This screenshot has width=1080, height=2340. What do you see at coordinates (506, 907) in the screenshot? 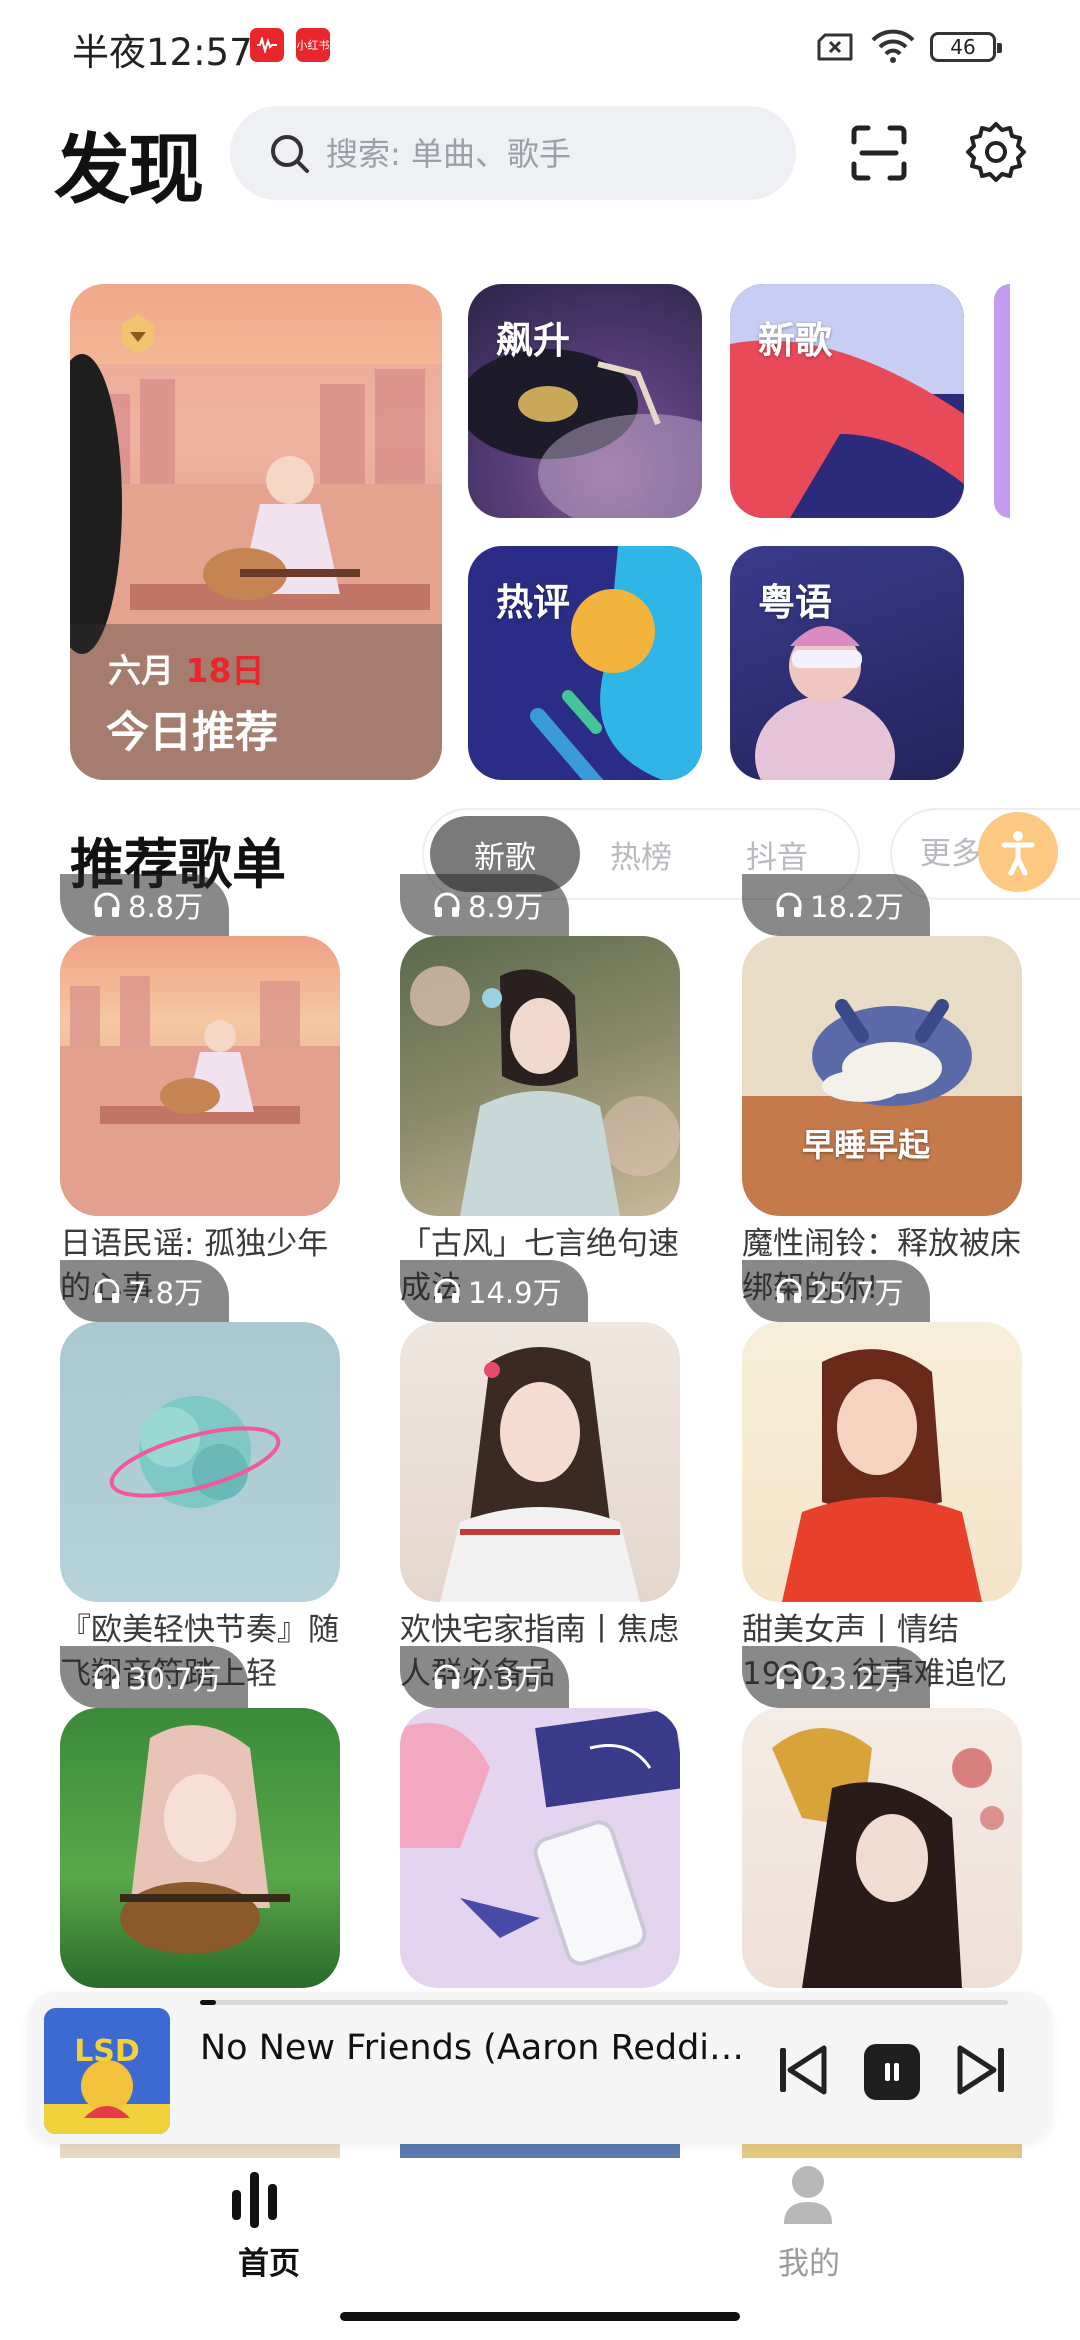
I see `play-count-value: 8.9万` at bounding box center [506, 907].